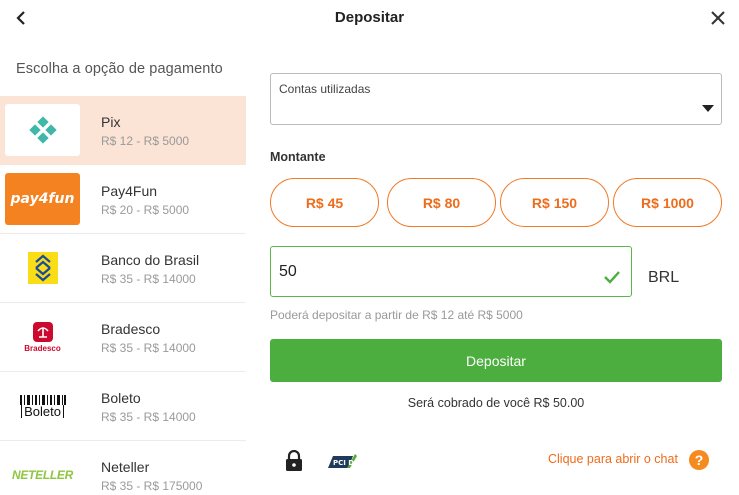 This screenshot has height=495, width=739. Describe the element at coordinates (42, 475) in the screenshot. I see `neteller-logo-text: NETELLER` at that location.